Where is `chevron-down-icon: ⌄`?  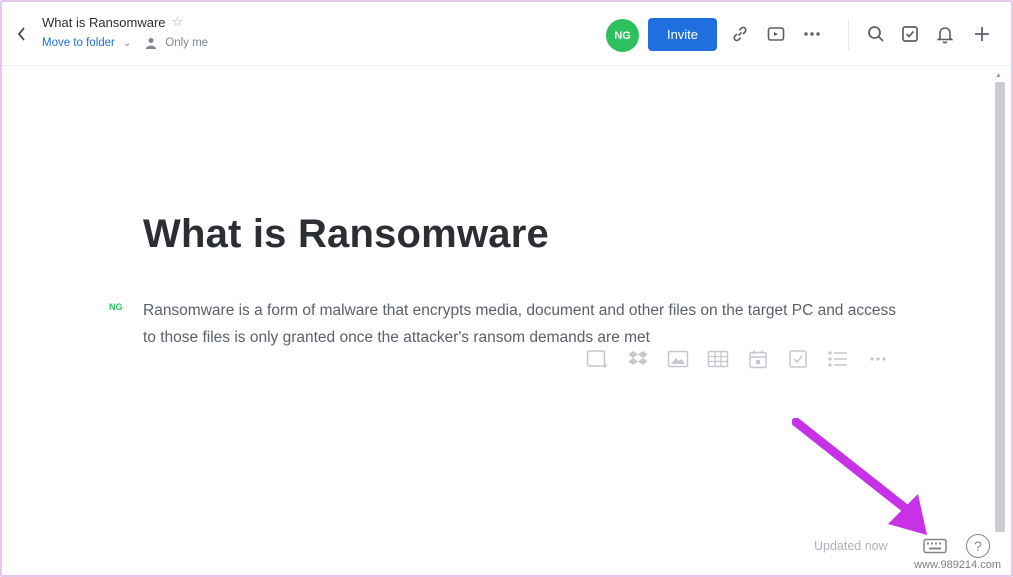
chevron-down-icon: ⌄ is located at coordinates (127, 43).